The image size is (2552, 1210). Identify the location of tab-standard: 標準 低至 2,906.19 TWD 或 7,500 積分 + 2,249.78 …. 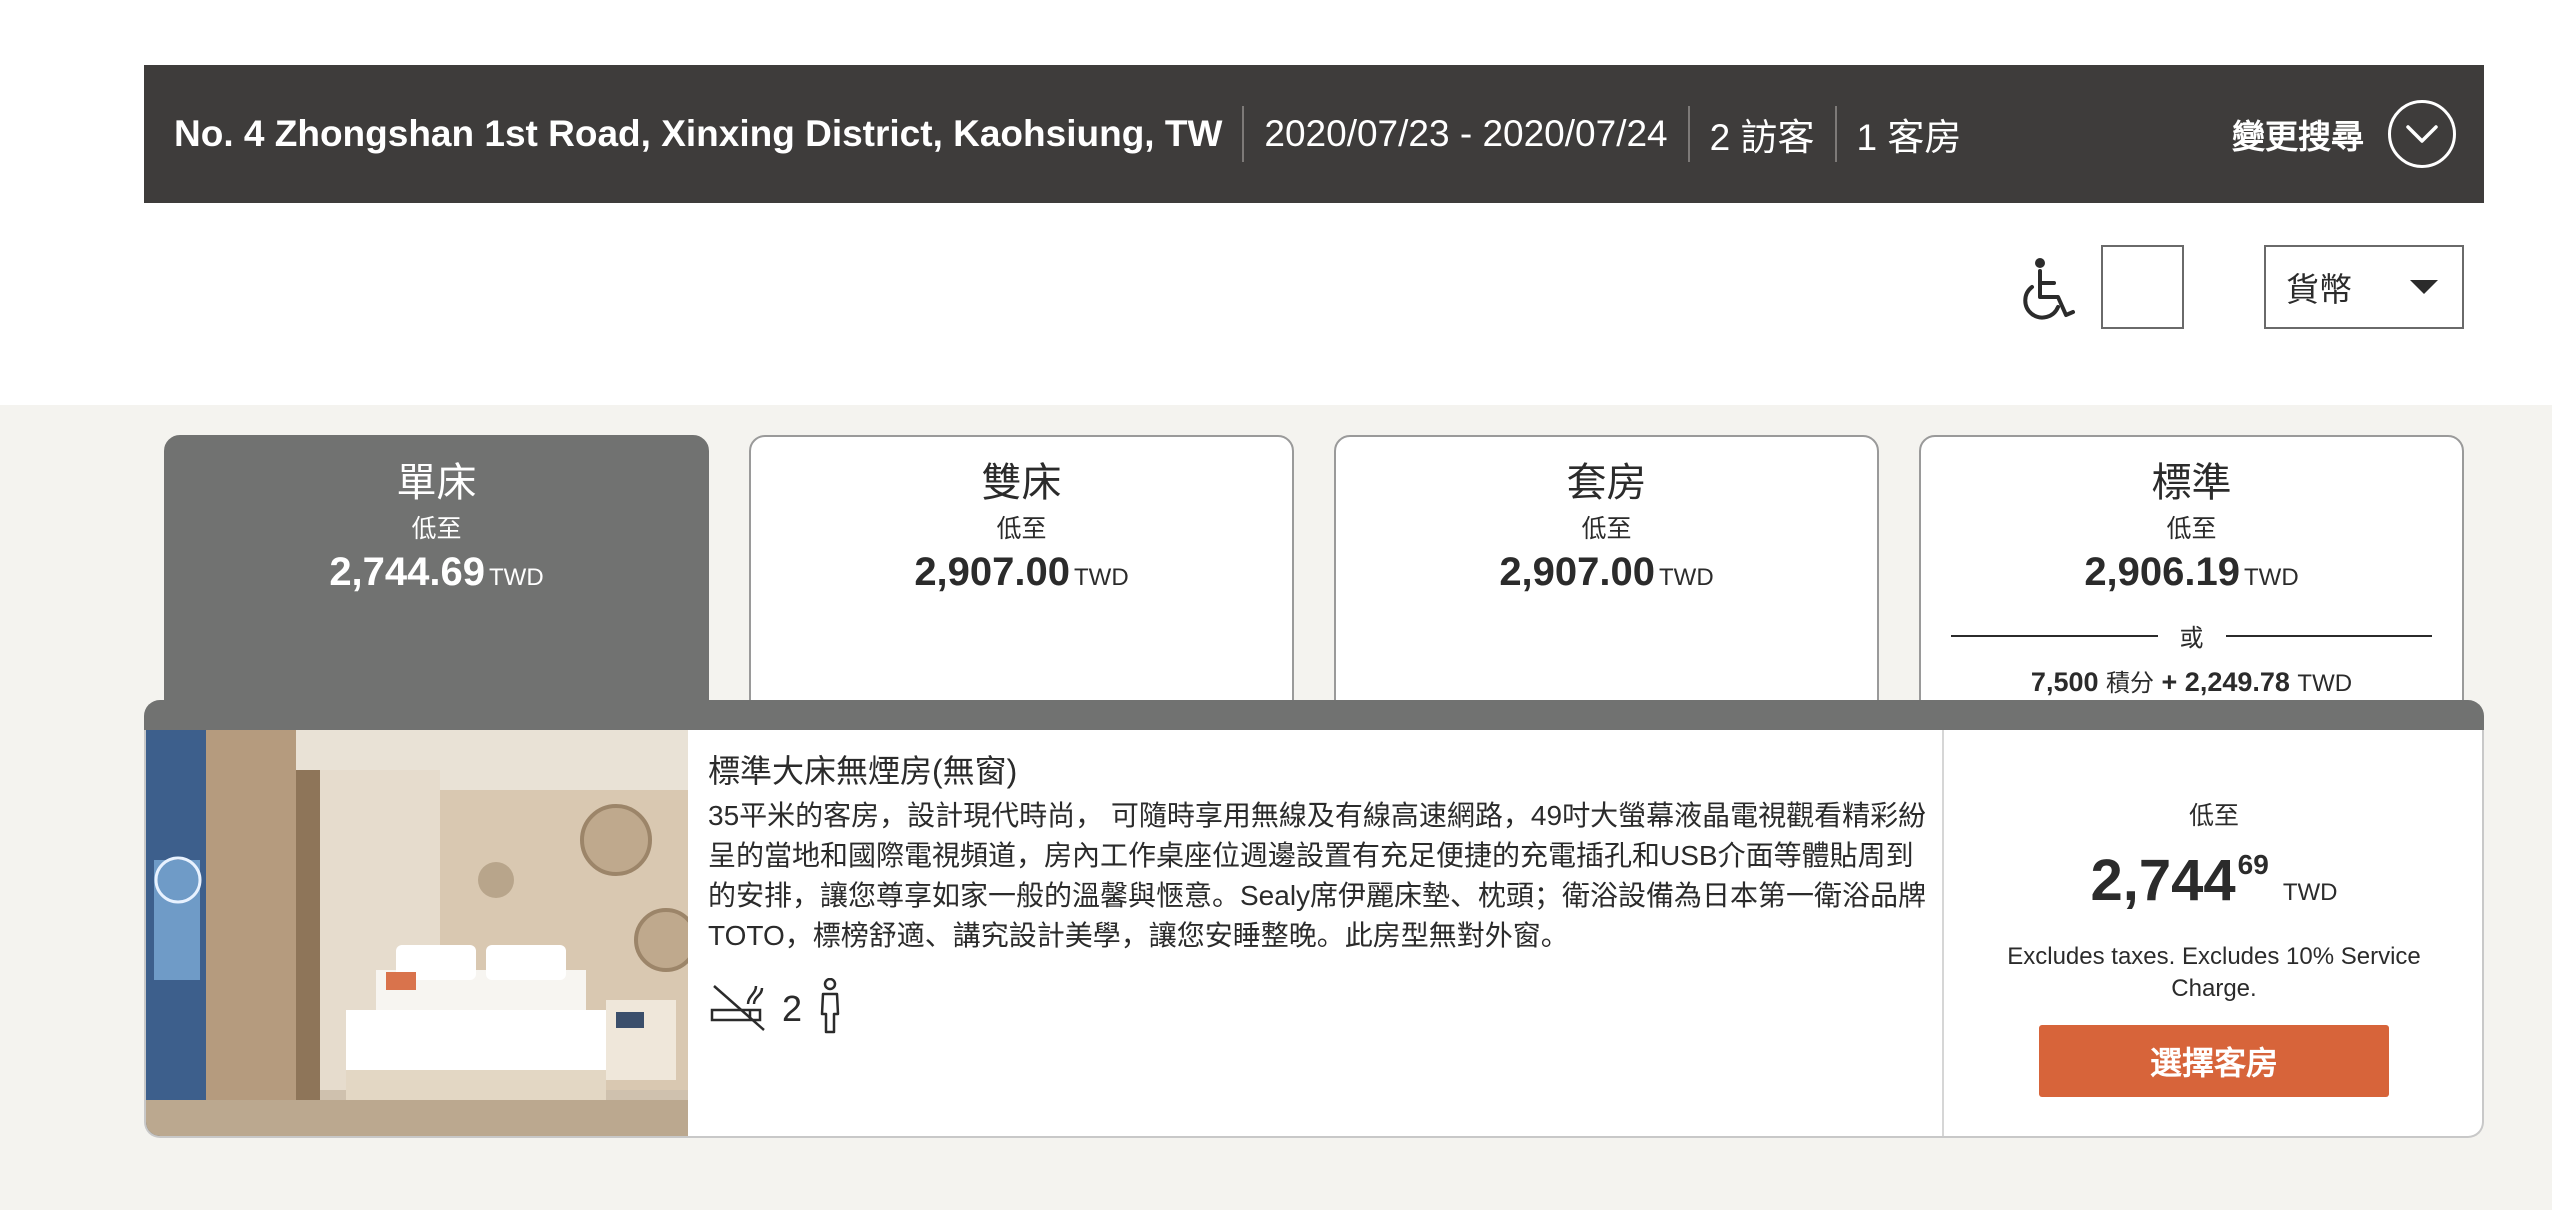
(2191, 569).